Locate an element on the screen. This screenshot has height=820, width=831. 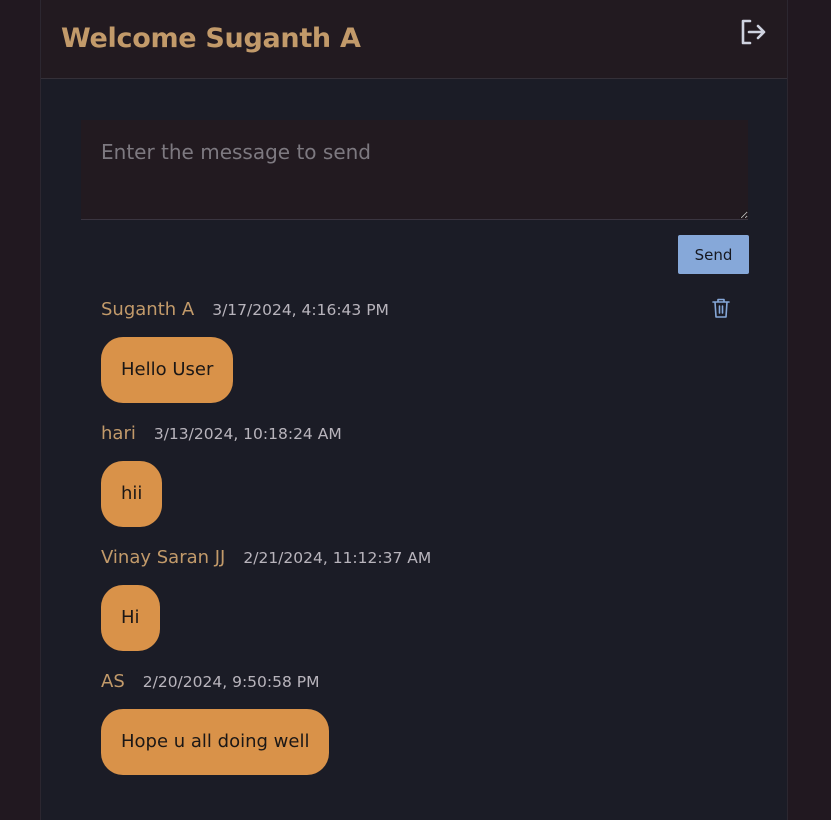
message-author: Suganth A is located at coordinates (148, 309).